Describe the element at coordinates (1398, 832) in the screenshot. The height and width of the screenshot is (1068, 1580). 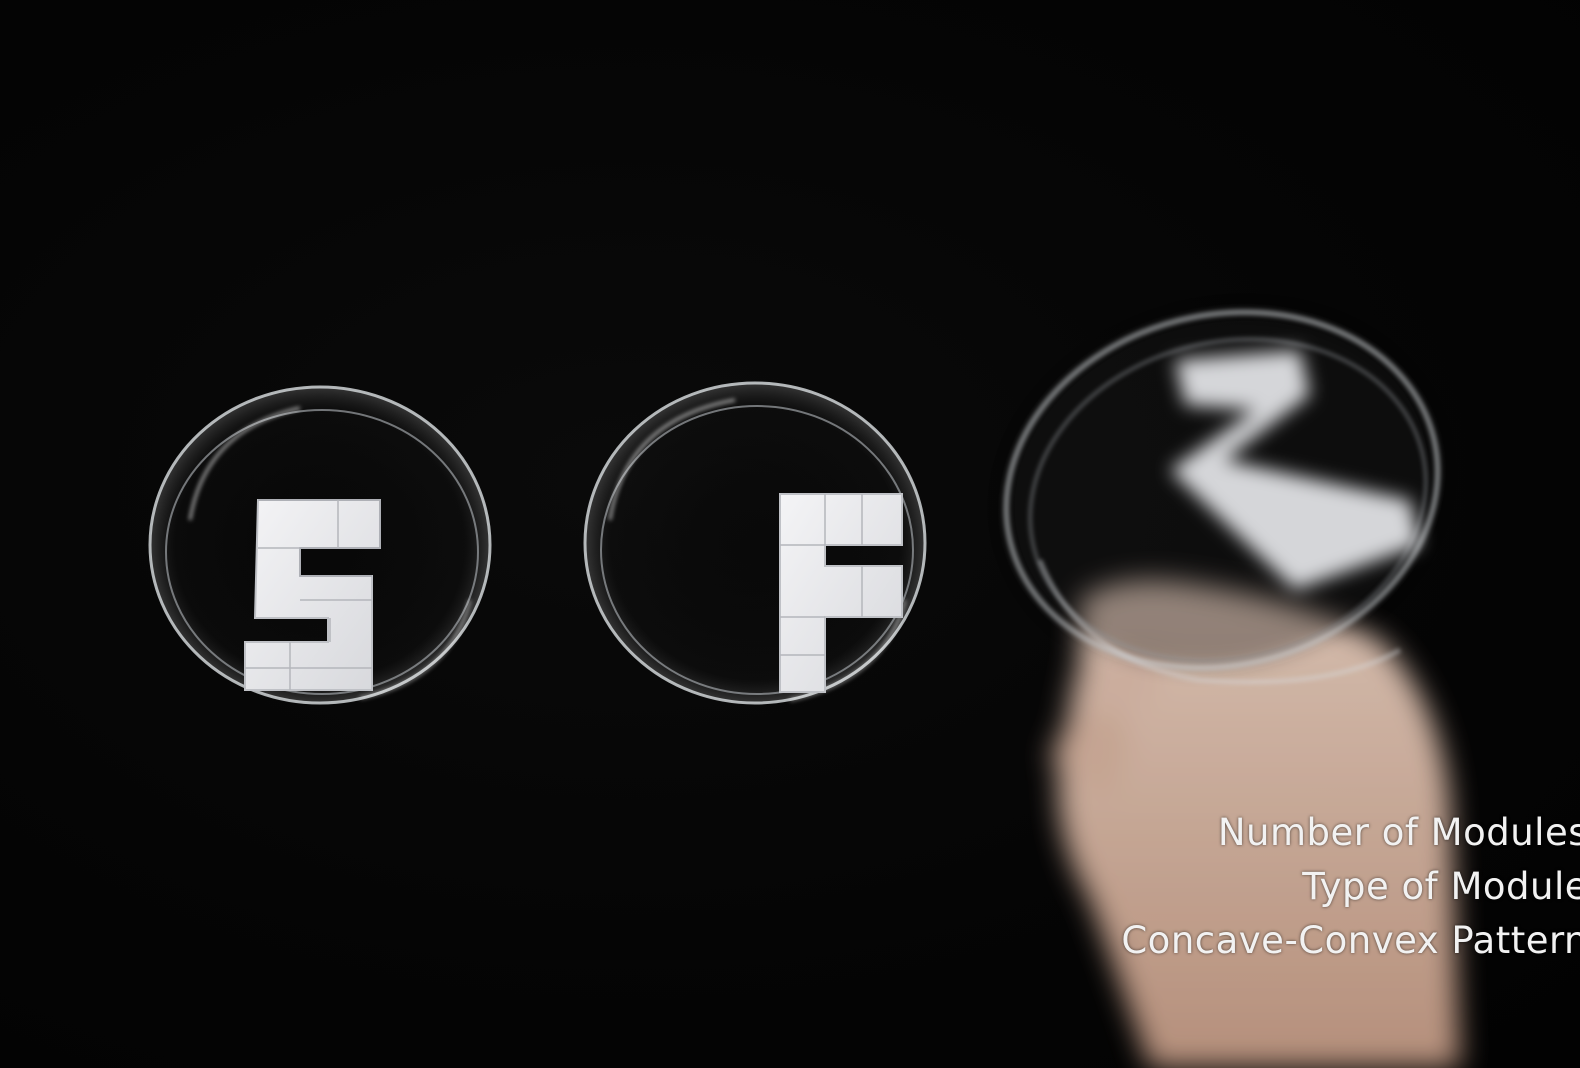
I see `caption-line-number-of-modules: Number of Modules` at that location.